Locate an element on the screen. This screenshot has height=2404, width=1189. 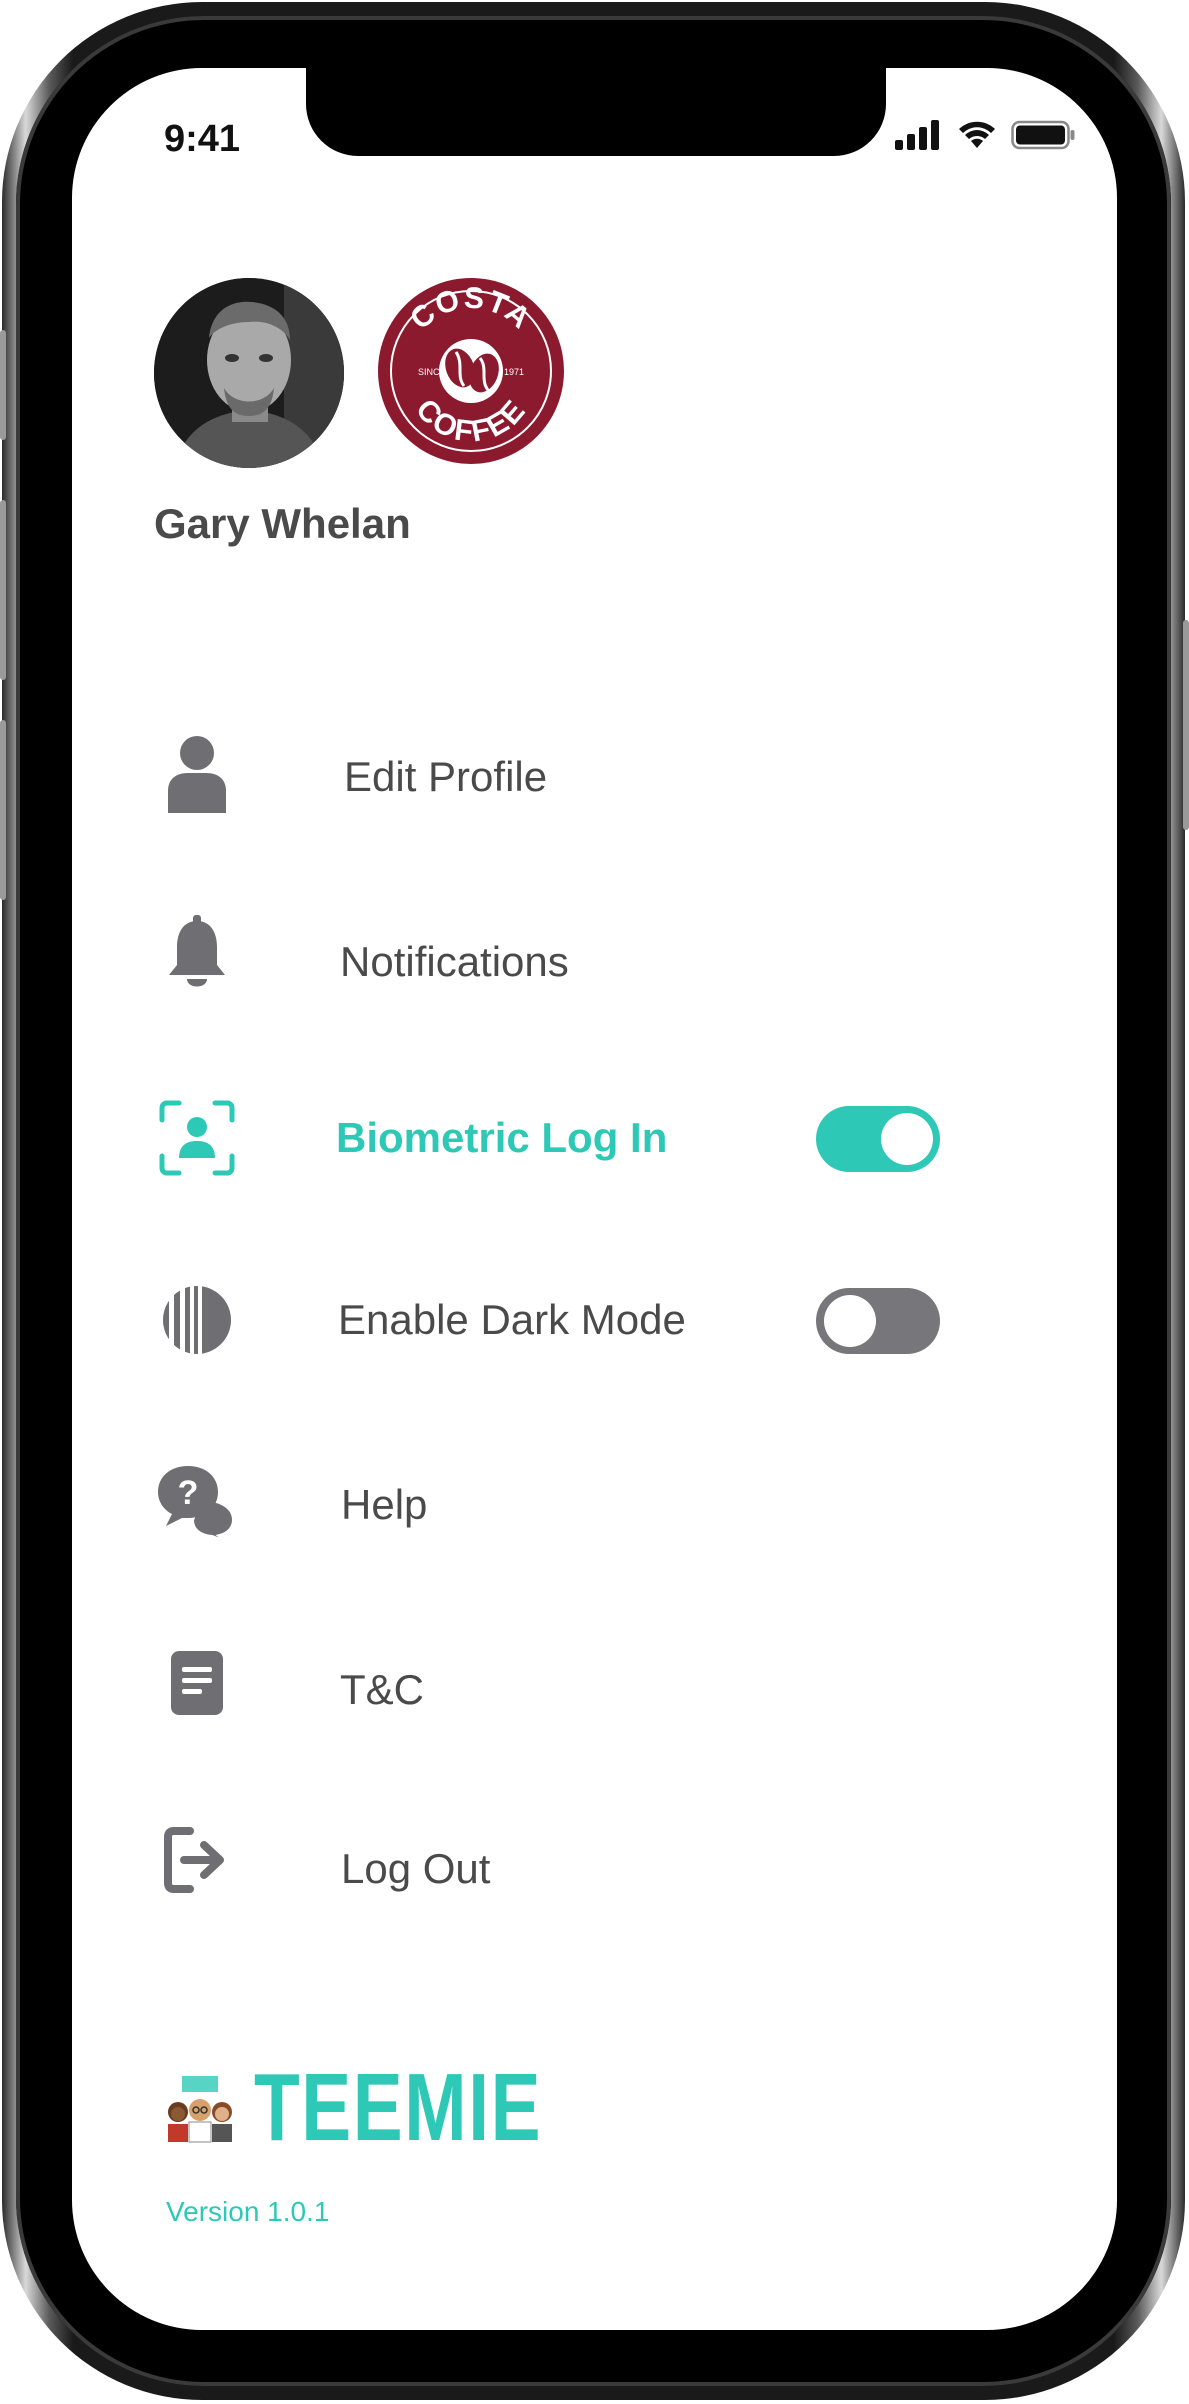
help-chat-icon: ? is located at coordinates (197, 1503).